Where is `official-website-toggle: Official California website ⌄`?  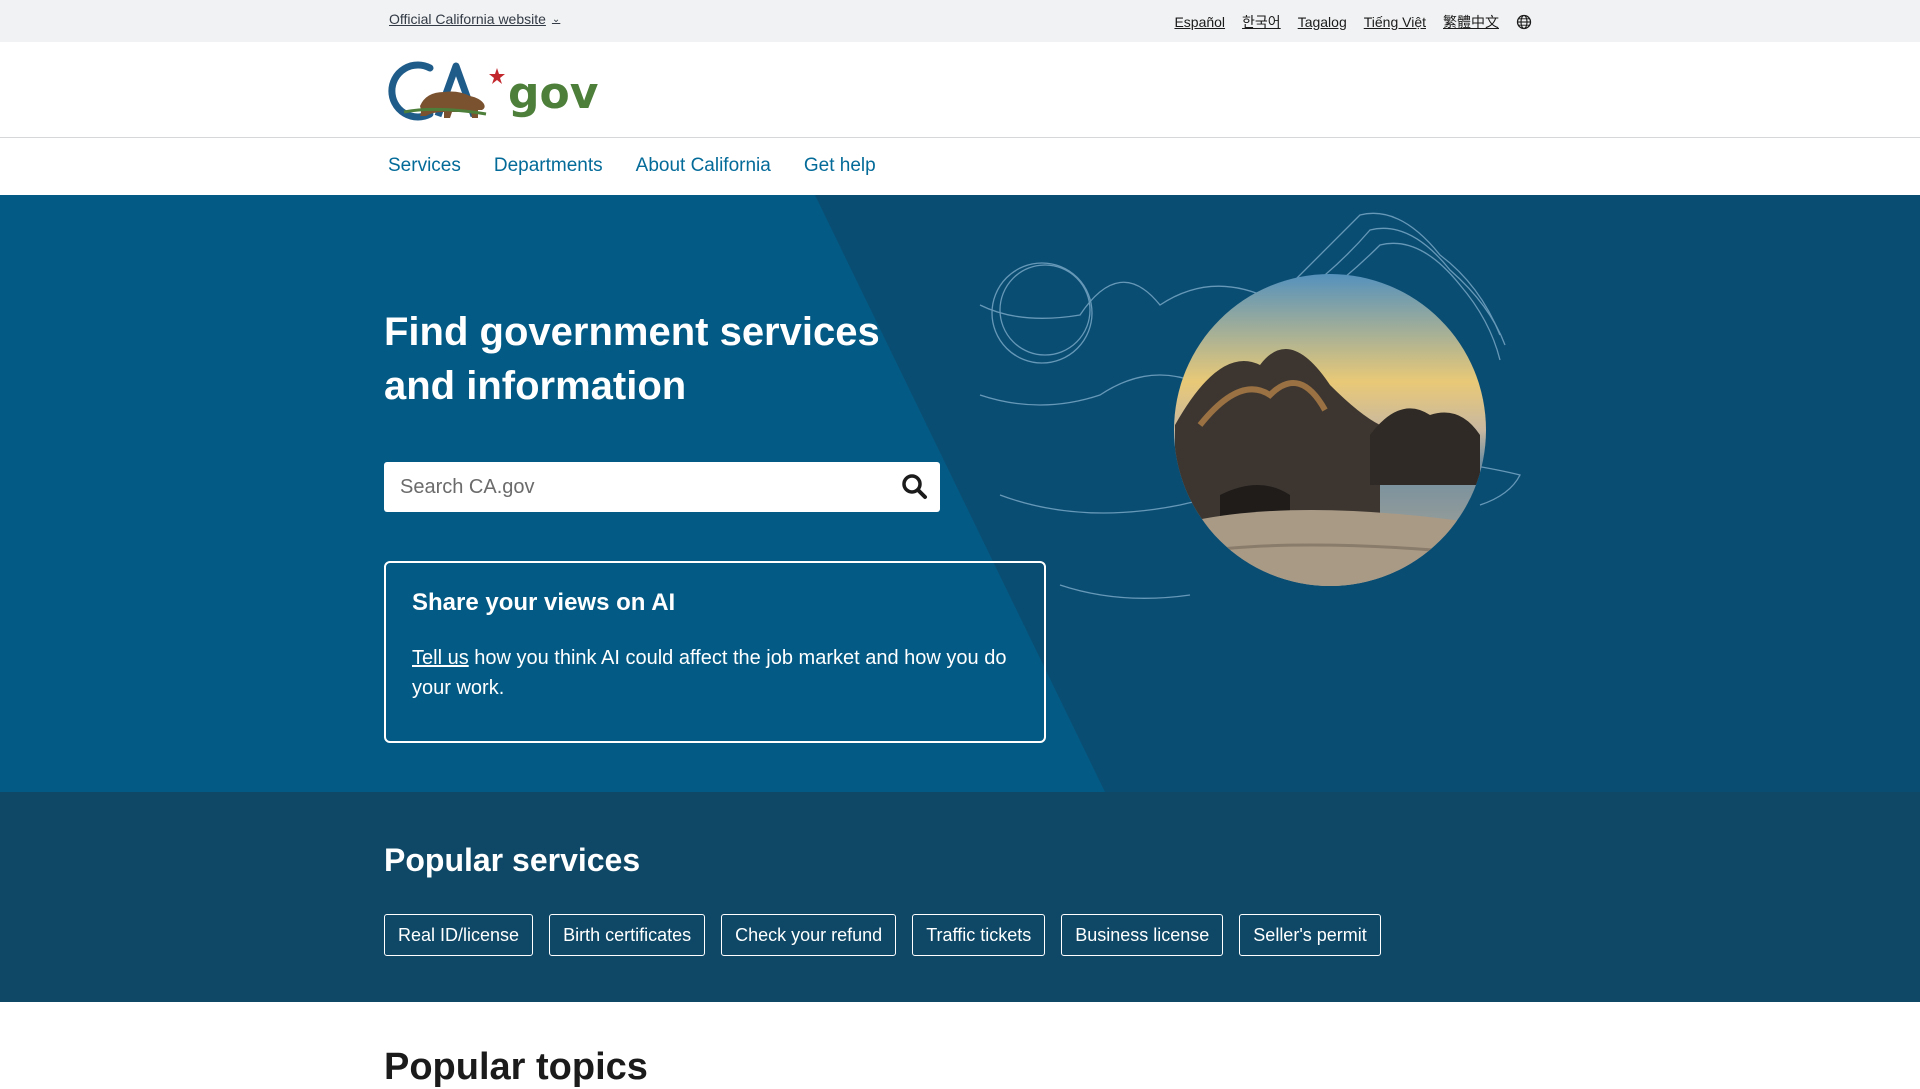 official-website-toggle: Official California website ⌄ is located at coordinates (474, 19).